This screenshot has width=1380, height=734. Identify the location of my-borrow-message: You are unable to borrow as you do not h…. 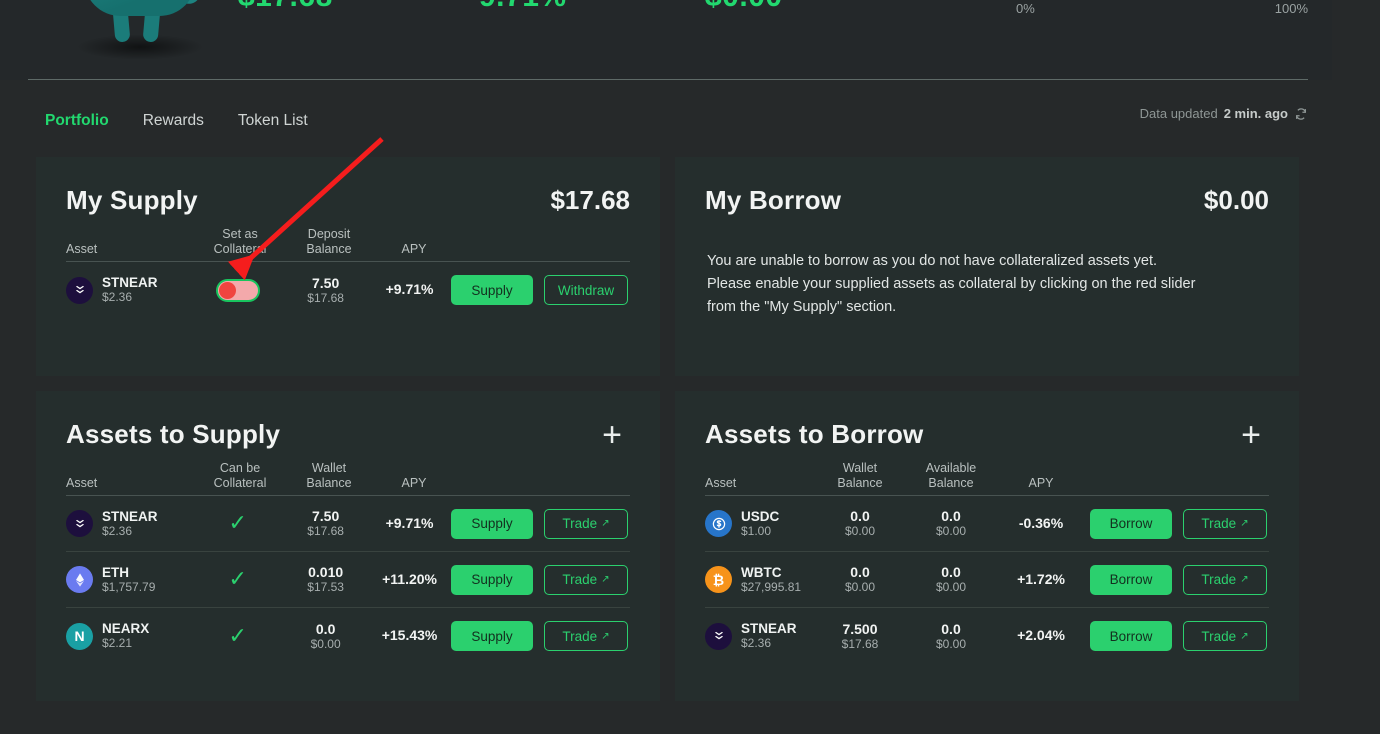
(987, 267).